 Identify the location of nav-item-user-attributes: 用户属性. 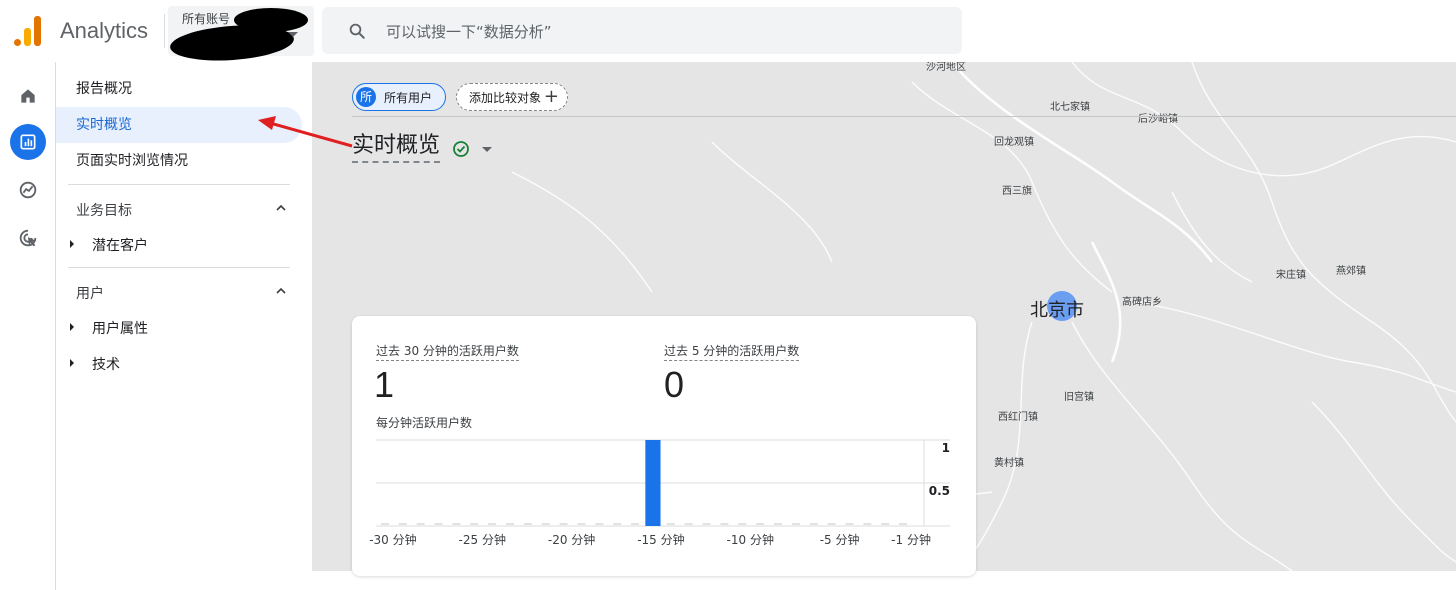
(120, 328).